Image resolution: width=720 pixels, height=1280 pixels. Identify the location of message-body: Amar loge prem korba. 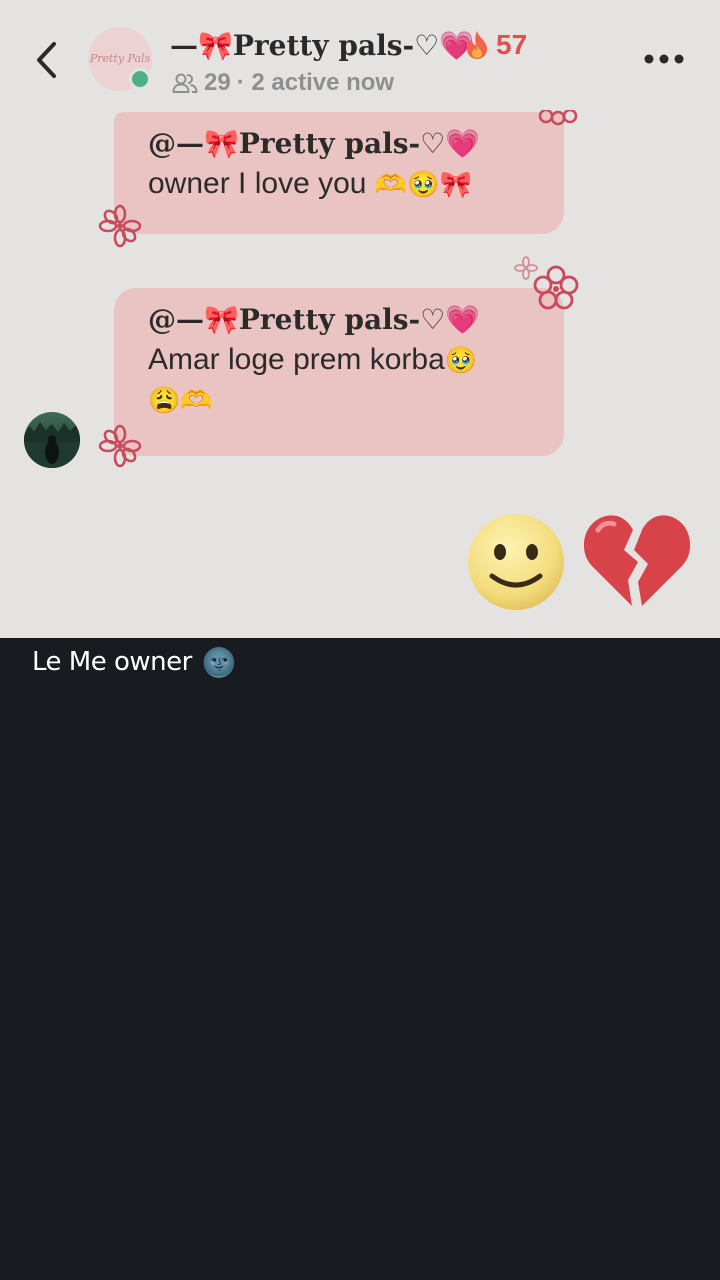
(296, 359).